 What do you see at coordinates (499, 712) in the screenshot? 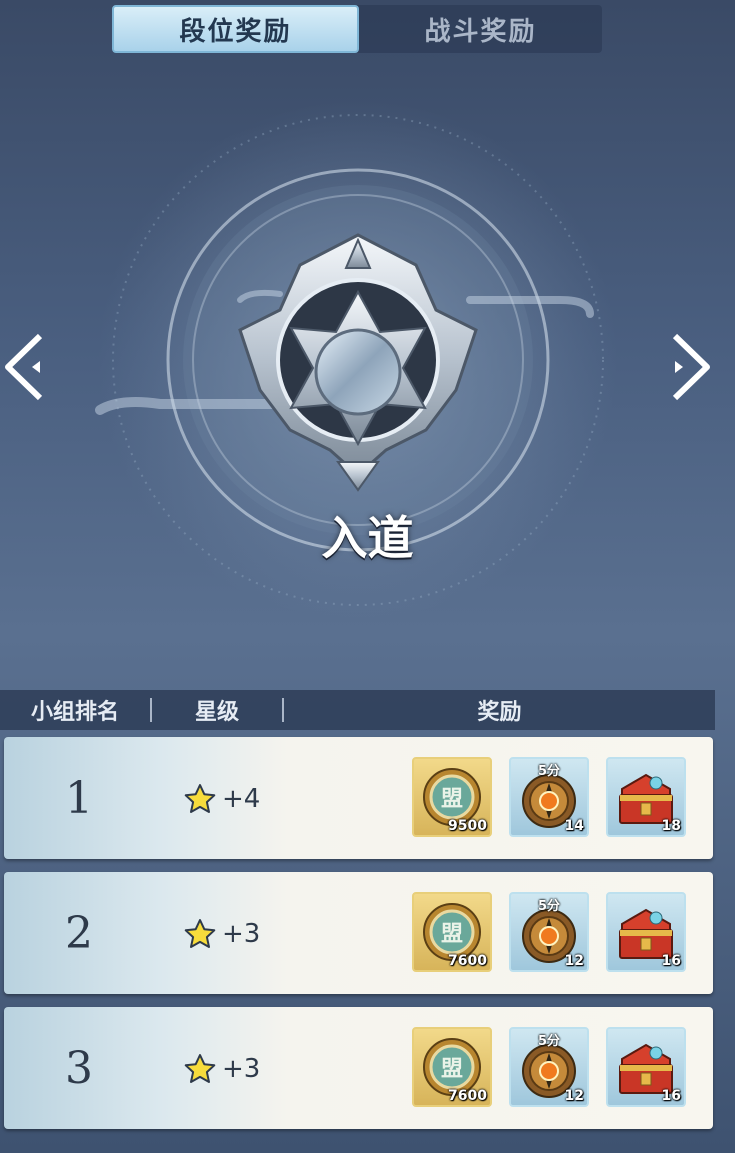
I see `header-reward: 奖励` at bounding box center [499, 712].